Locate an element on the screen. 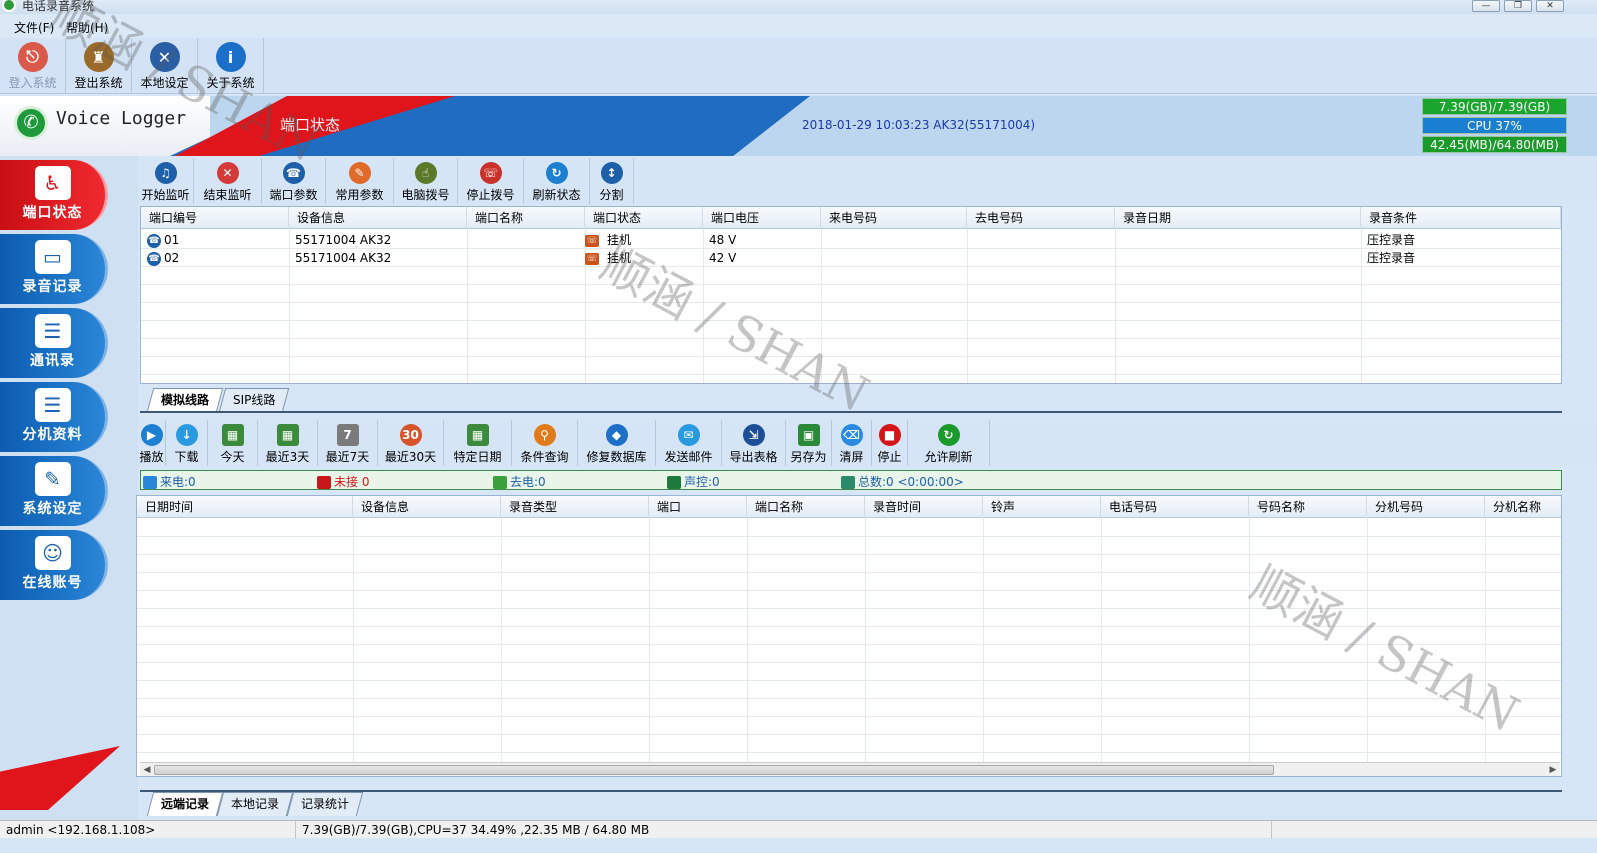  menu-bar: 文件(F) 帮助(H) is located at coordinates (798, 26).